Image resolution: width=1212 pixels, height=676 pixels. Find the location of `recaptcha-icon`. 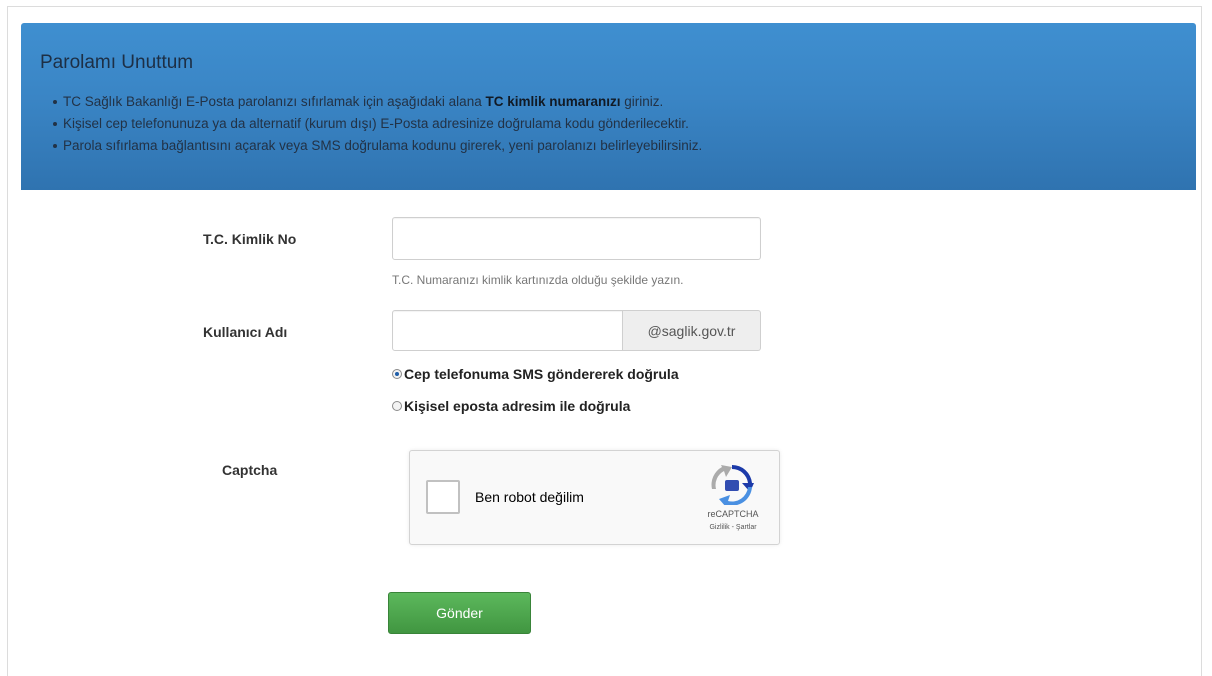

recaptcha-icon is located at coordinates (732, 485).